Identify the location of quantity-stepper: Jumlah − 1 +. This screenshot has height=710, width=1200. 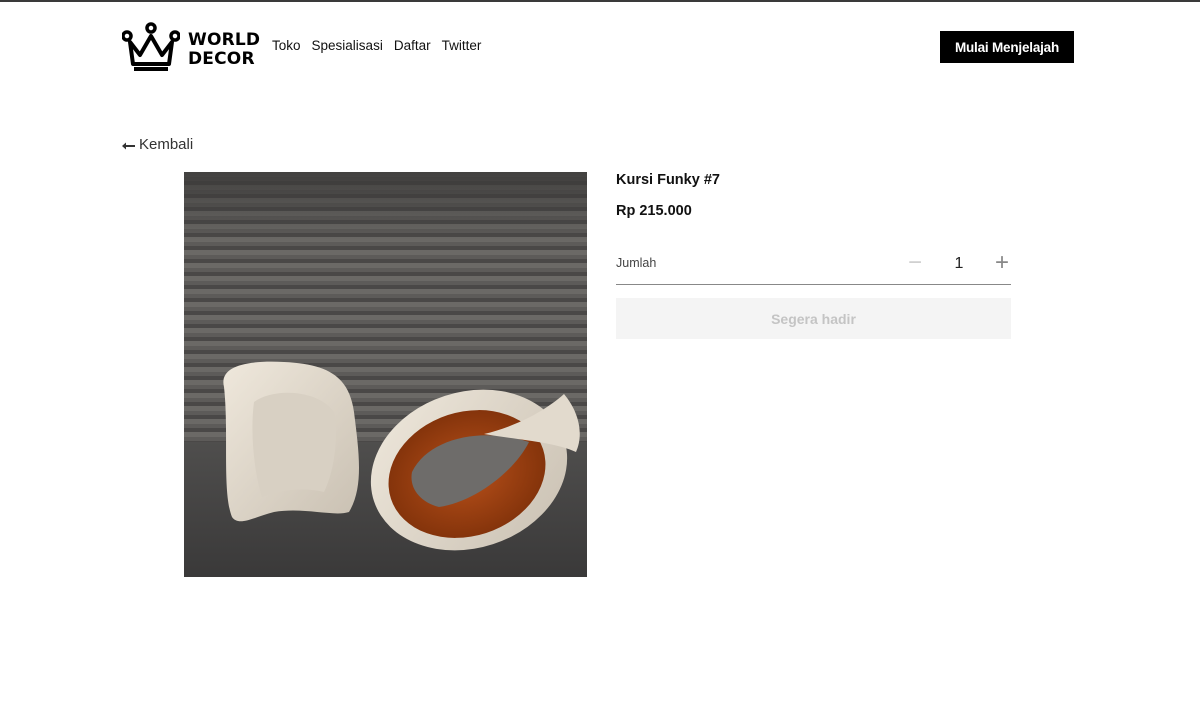
(813, 266).